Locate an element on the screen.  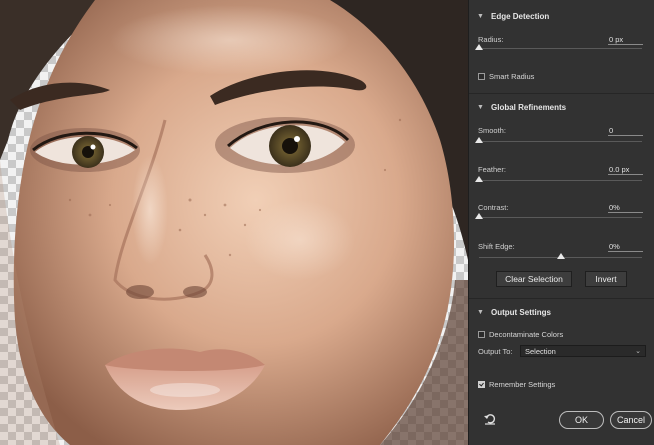
section-header-output-settings: ▼ Output Settings is located at coordinates (561, 312).